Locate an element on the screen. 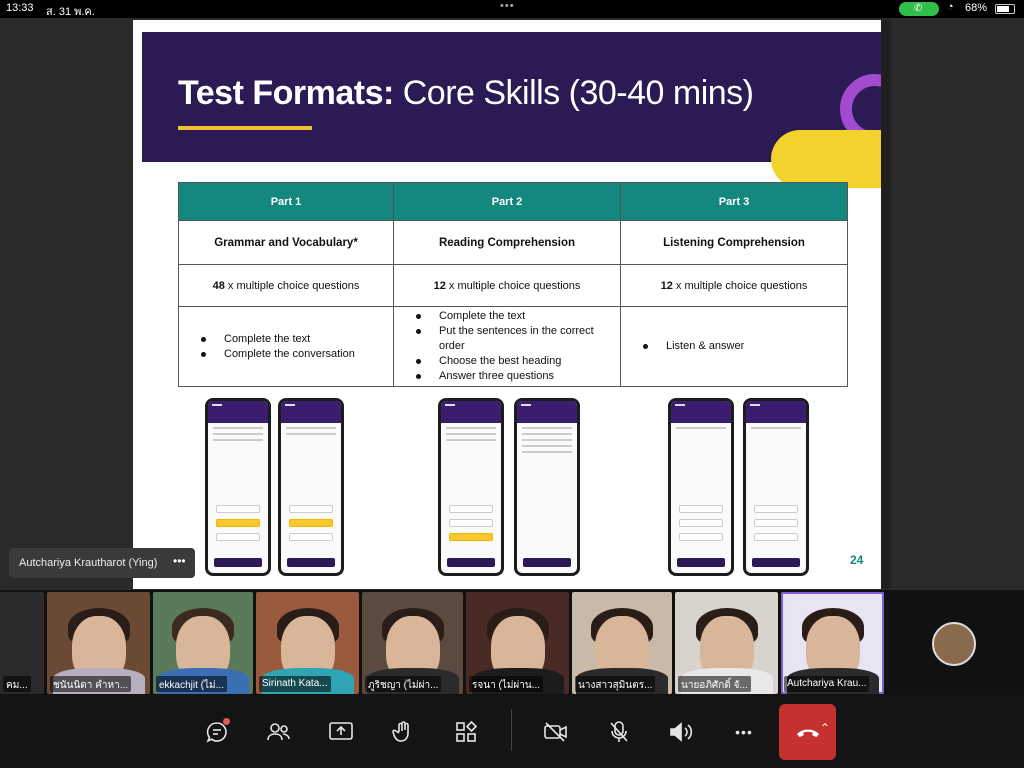 This screenshot has width=1024, height=768. hang-up-button: ⌃ is located at coordinates (807, 732).